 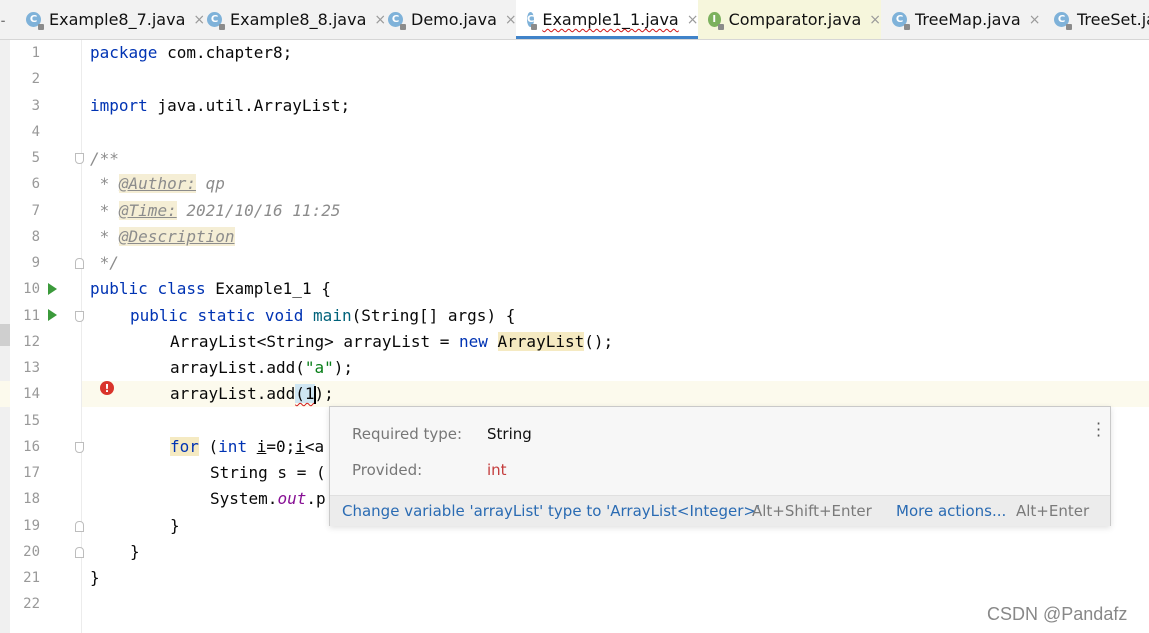 What do you see at coordinates (1053, 511) in the screenshot?
I see `more-actions-shortcut: Alt+Enter` at bounding box center [1053, 511].